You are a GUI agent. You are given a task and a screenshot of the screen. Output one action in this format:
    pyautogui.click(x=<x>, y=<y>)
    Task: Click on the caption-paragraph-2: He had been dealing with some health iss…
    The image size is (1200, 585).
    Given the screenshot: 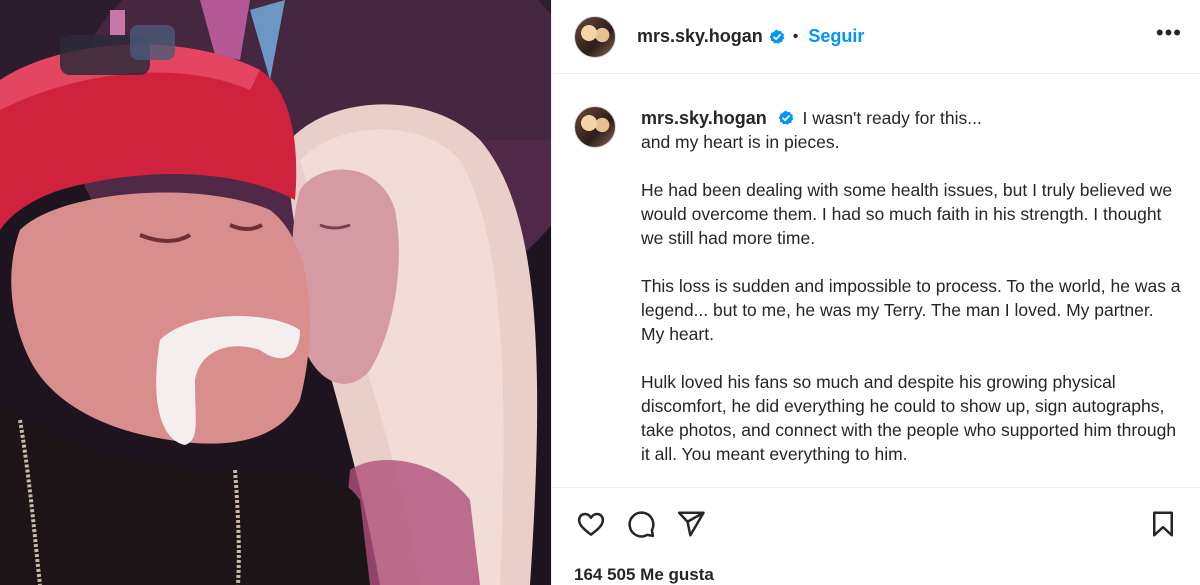 What is the action you would take?
    pyautogui.click(x=907, y=214)
    